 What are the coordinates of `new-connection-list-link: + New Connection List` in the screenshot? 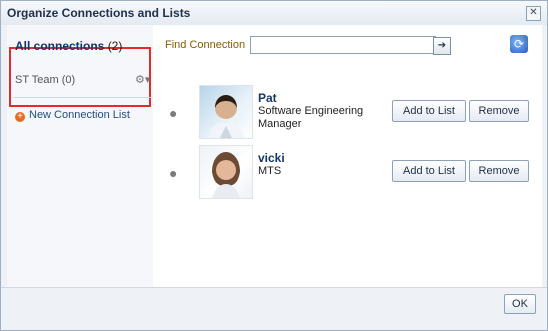 It's located at (72, 115).